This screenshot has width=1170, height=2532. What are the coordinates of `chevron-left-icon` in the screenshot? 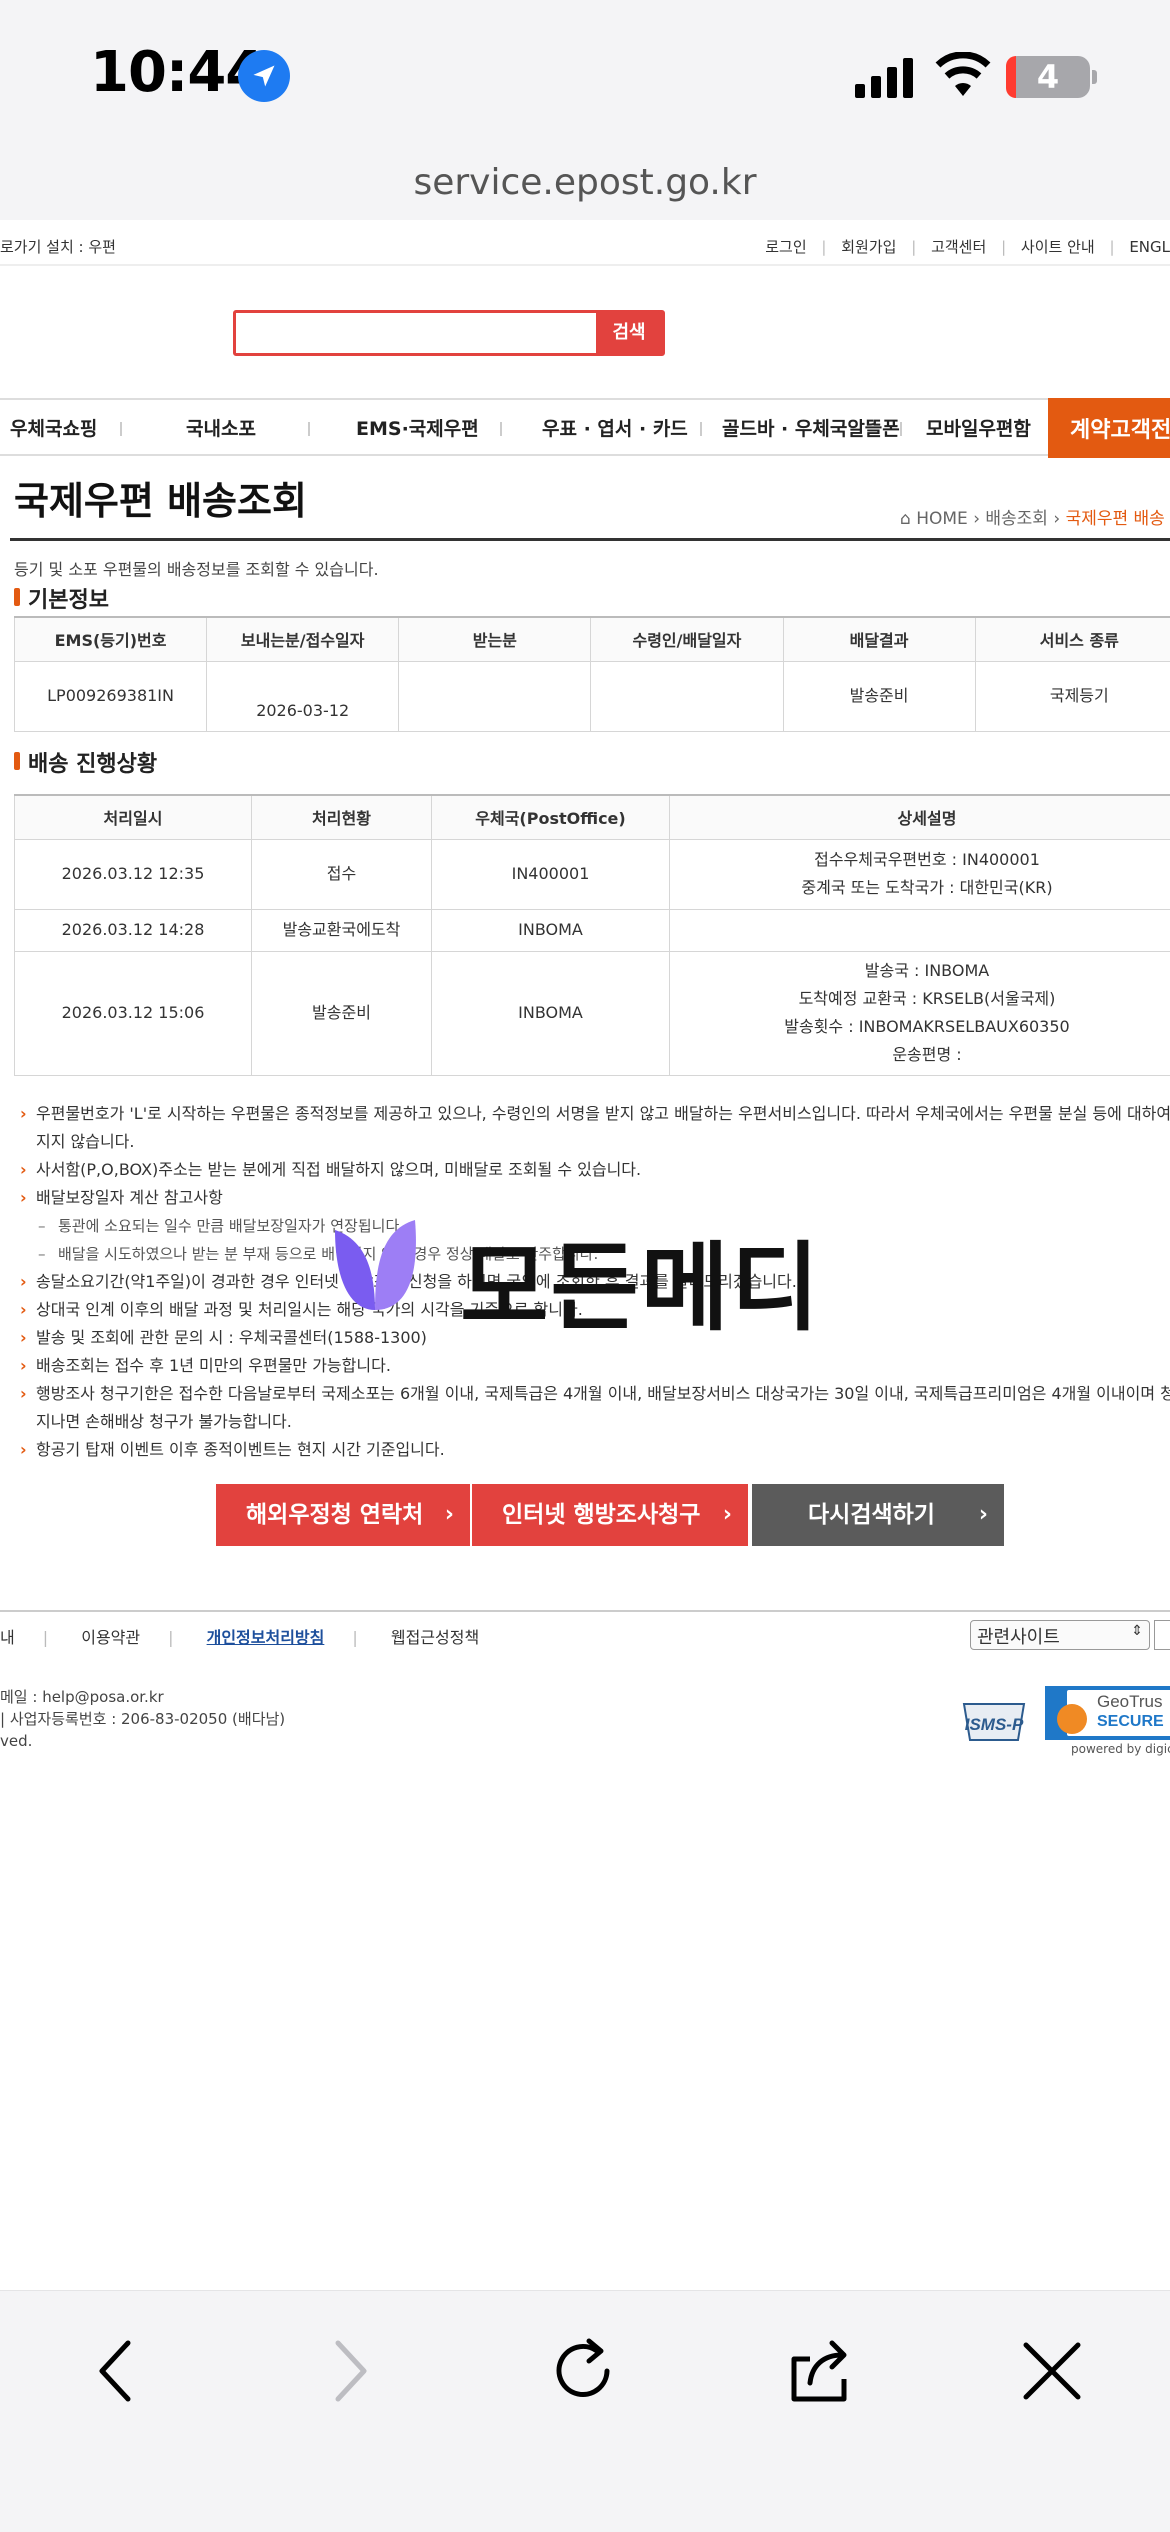 It's located at (115, 2371).